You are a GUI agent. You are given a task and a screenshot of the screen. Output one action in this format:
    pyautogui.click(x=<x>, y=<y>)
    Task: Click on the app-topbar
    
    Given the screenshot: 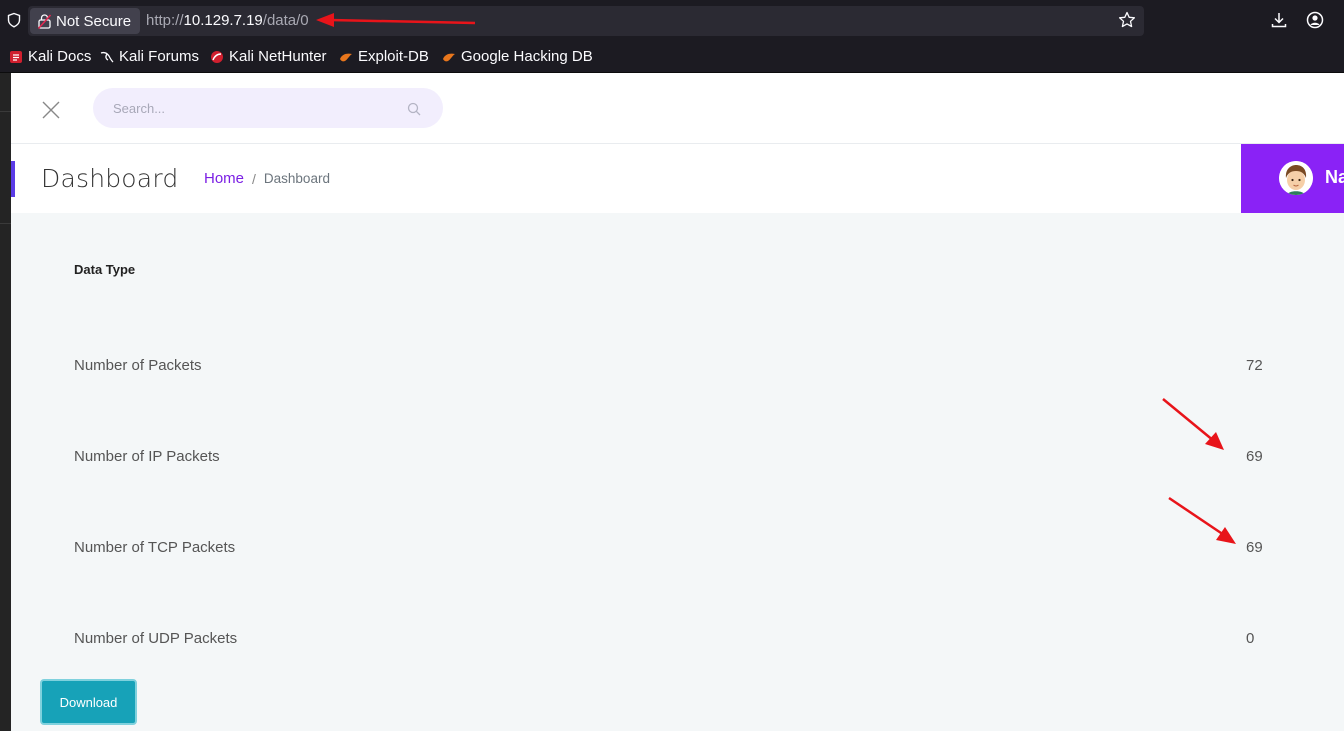 What is the action you would take?
    pyautogui.click(x=677, y=108)
    